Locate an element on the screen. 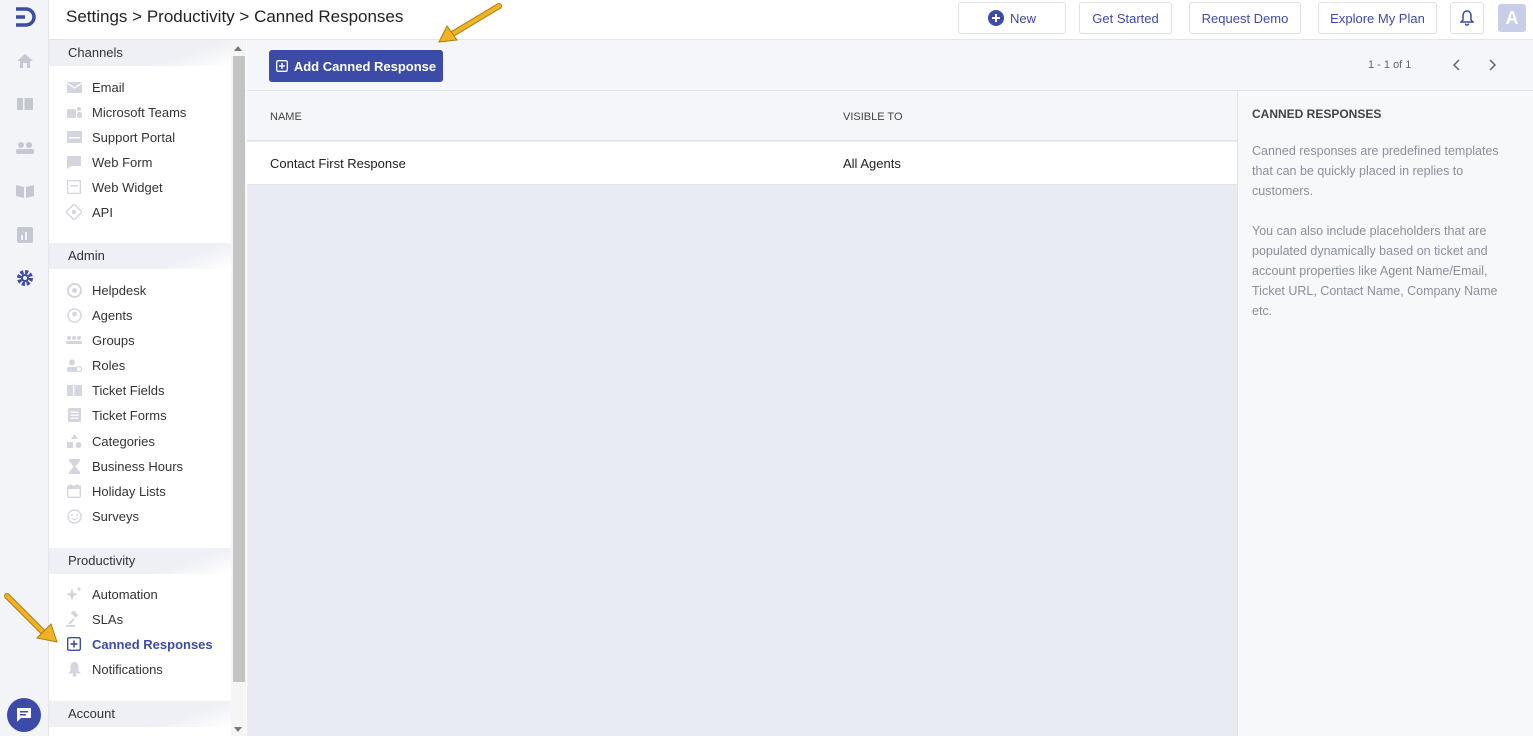  previous-page-icon is located at coordinates (1456, 65).